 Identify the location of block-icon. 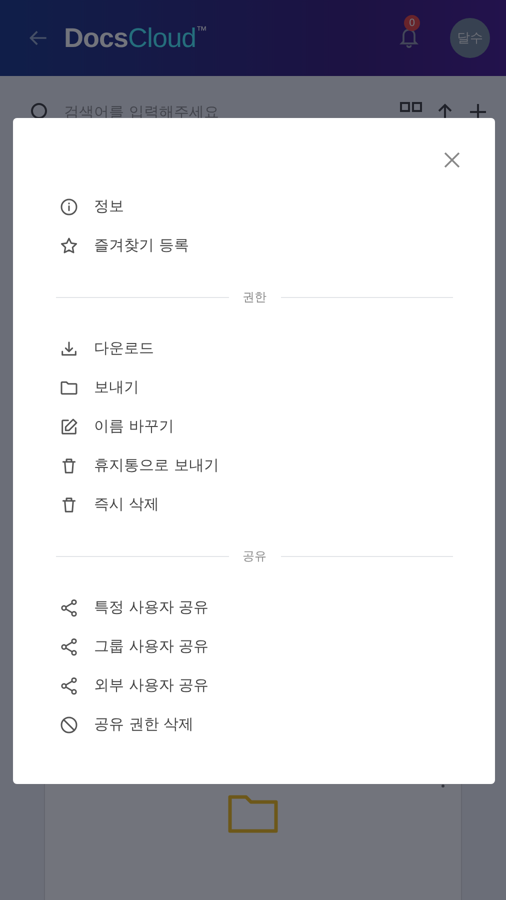
(69, 724).